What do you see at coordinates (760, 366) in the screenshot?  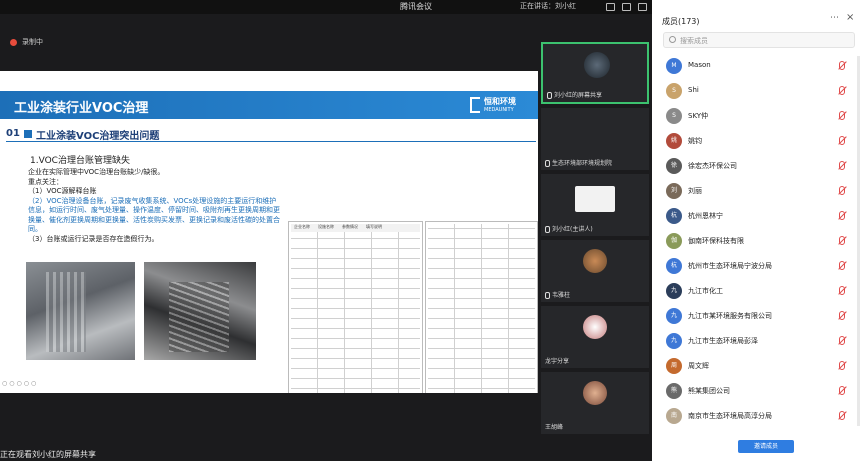 I see `member-row: 周周文辉` at bounding box center [760, 366].